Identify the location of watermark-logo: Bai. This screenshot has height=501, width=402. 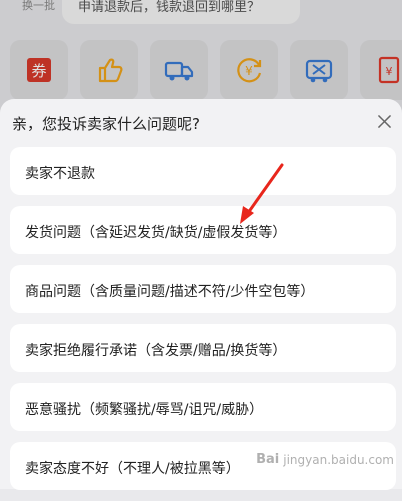
(268, 459).